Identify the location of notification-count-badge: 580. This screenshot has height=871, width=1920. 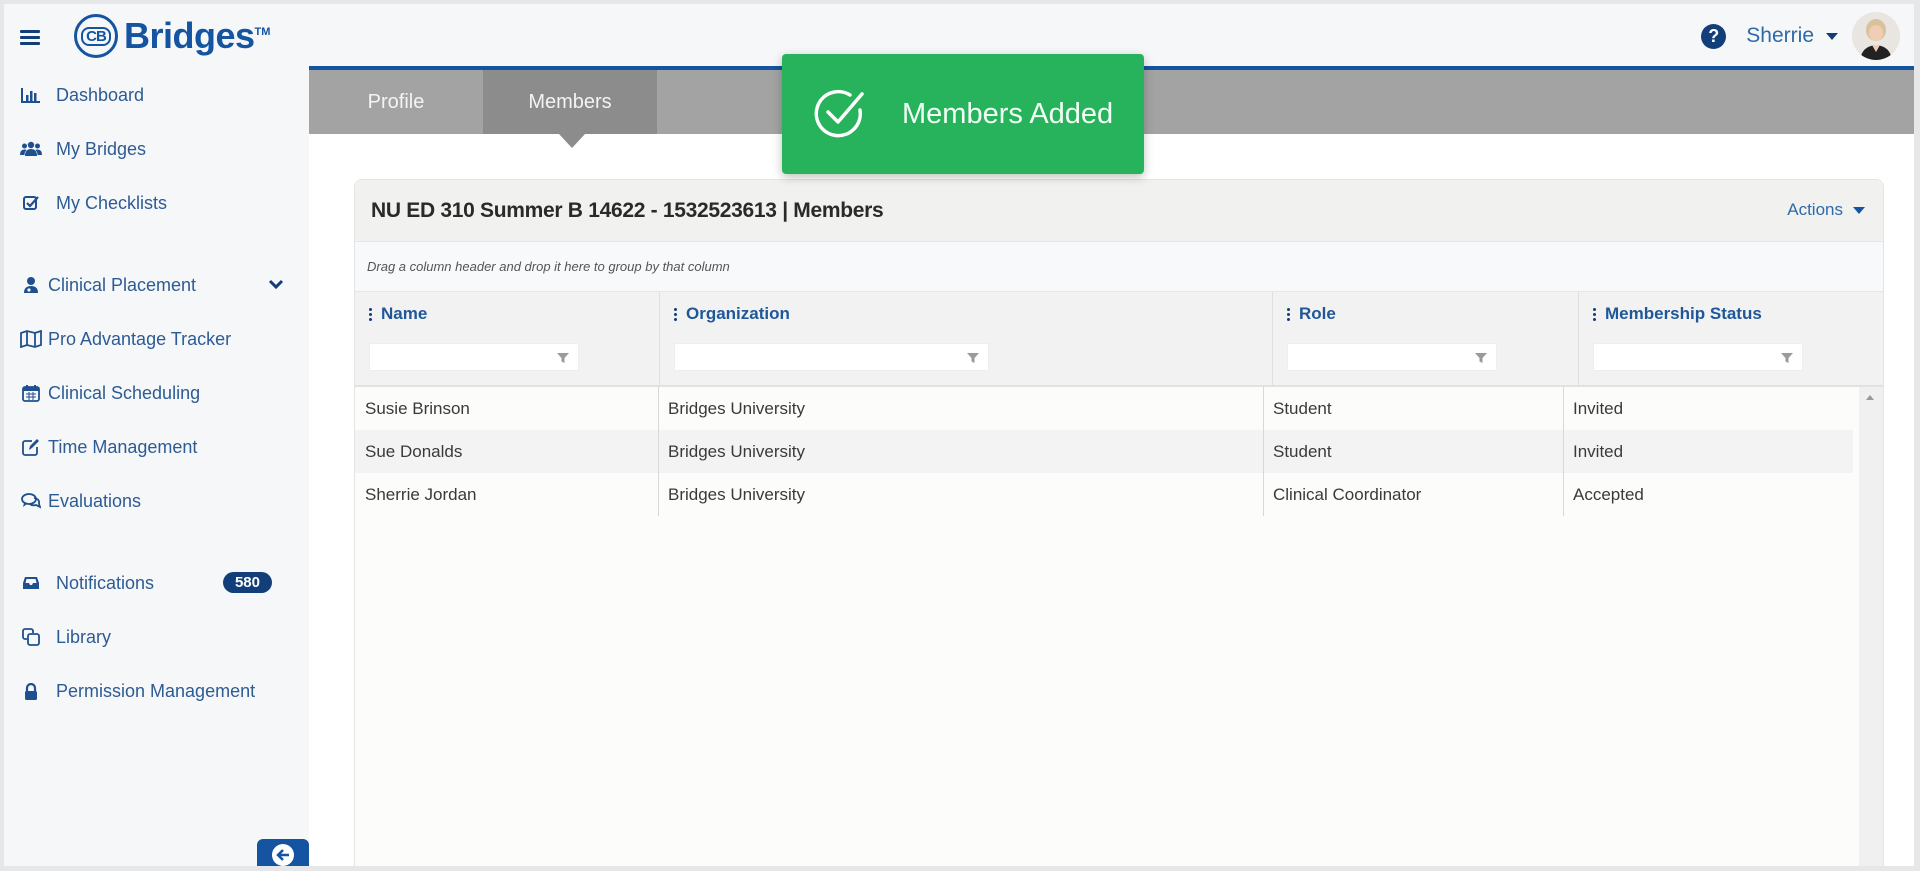
(247, 582).